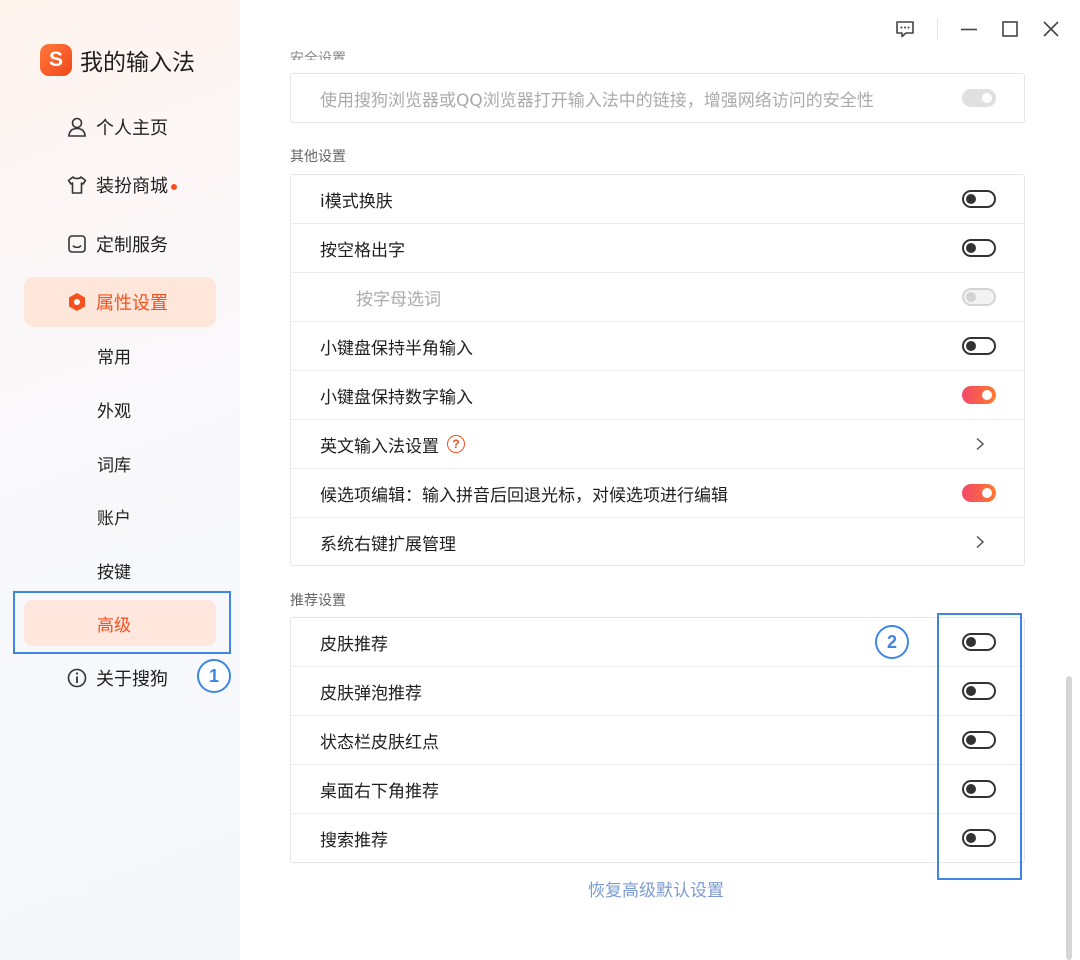 Image resolution: width=1080 pixels, height=960 pixels. Describe the element at coordinates (396, 348) in the screenshot. I see `setting-label: 小键盘保持半角输入` at that location.